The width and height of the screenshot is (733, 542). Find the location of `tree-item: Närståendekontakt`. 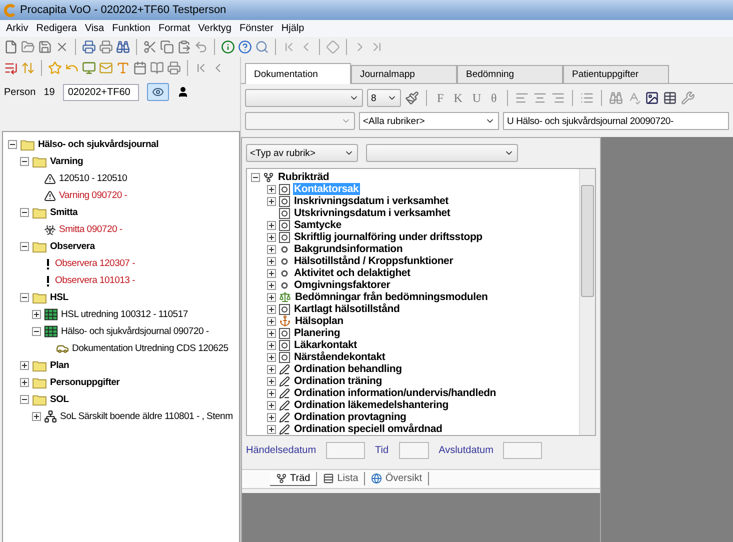

tree-item: Närståendekontakt is located at coordinates (339, 357).